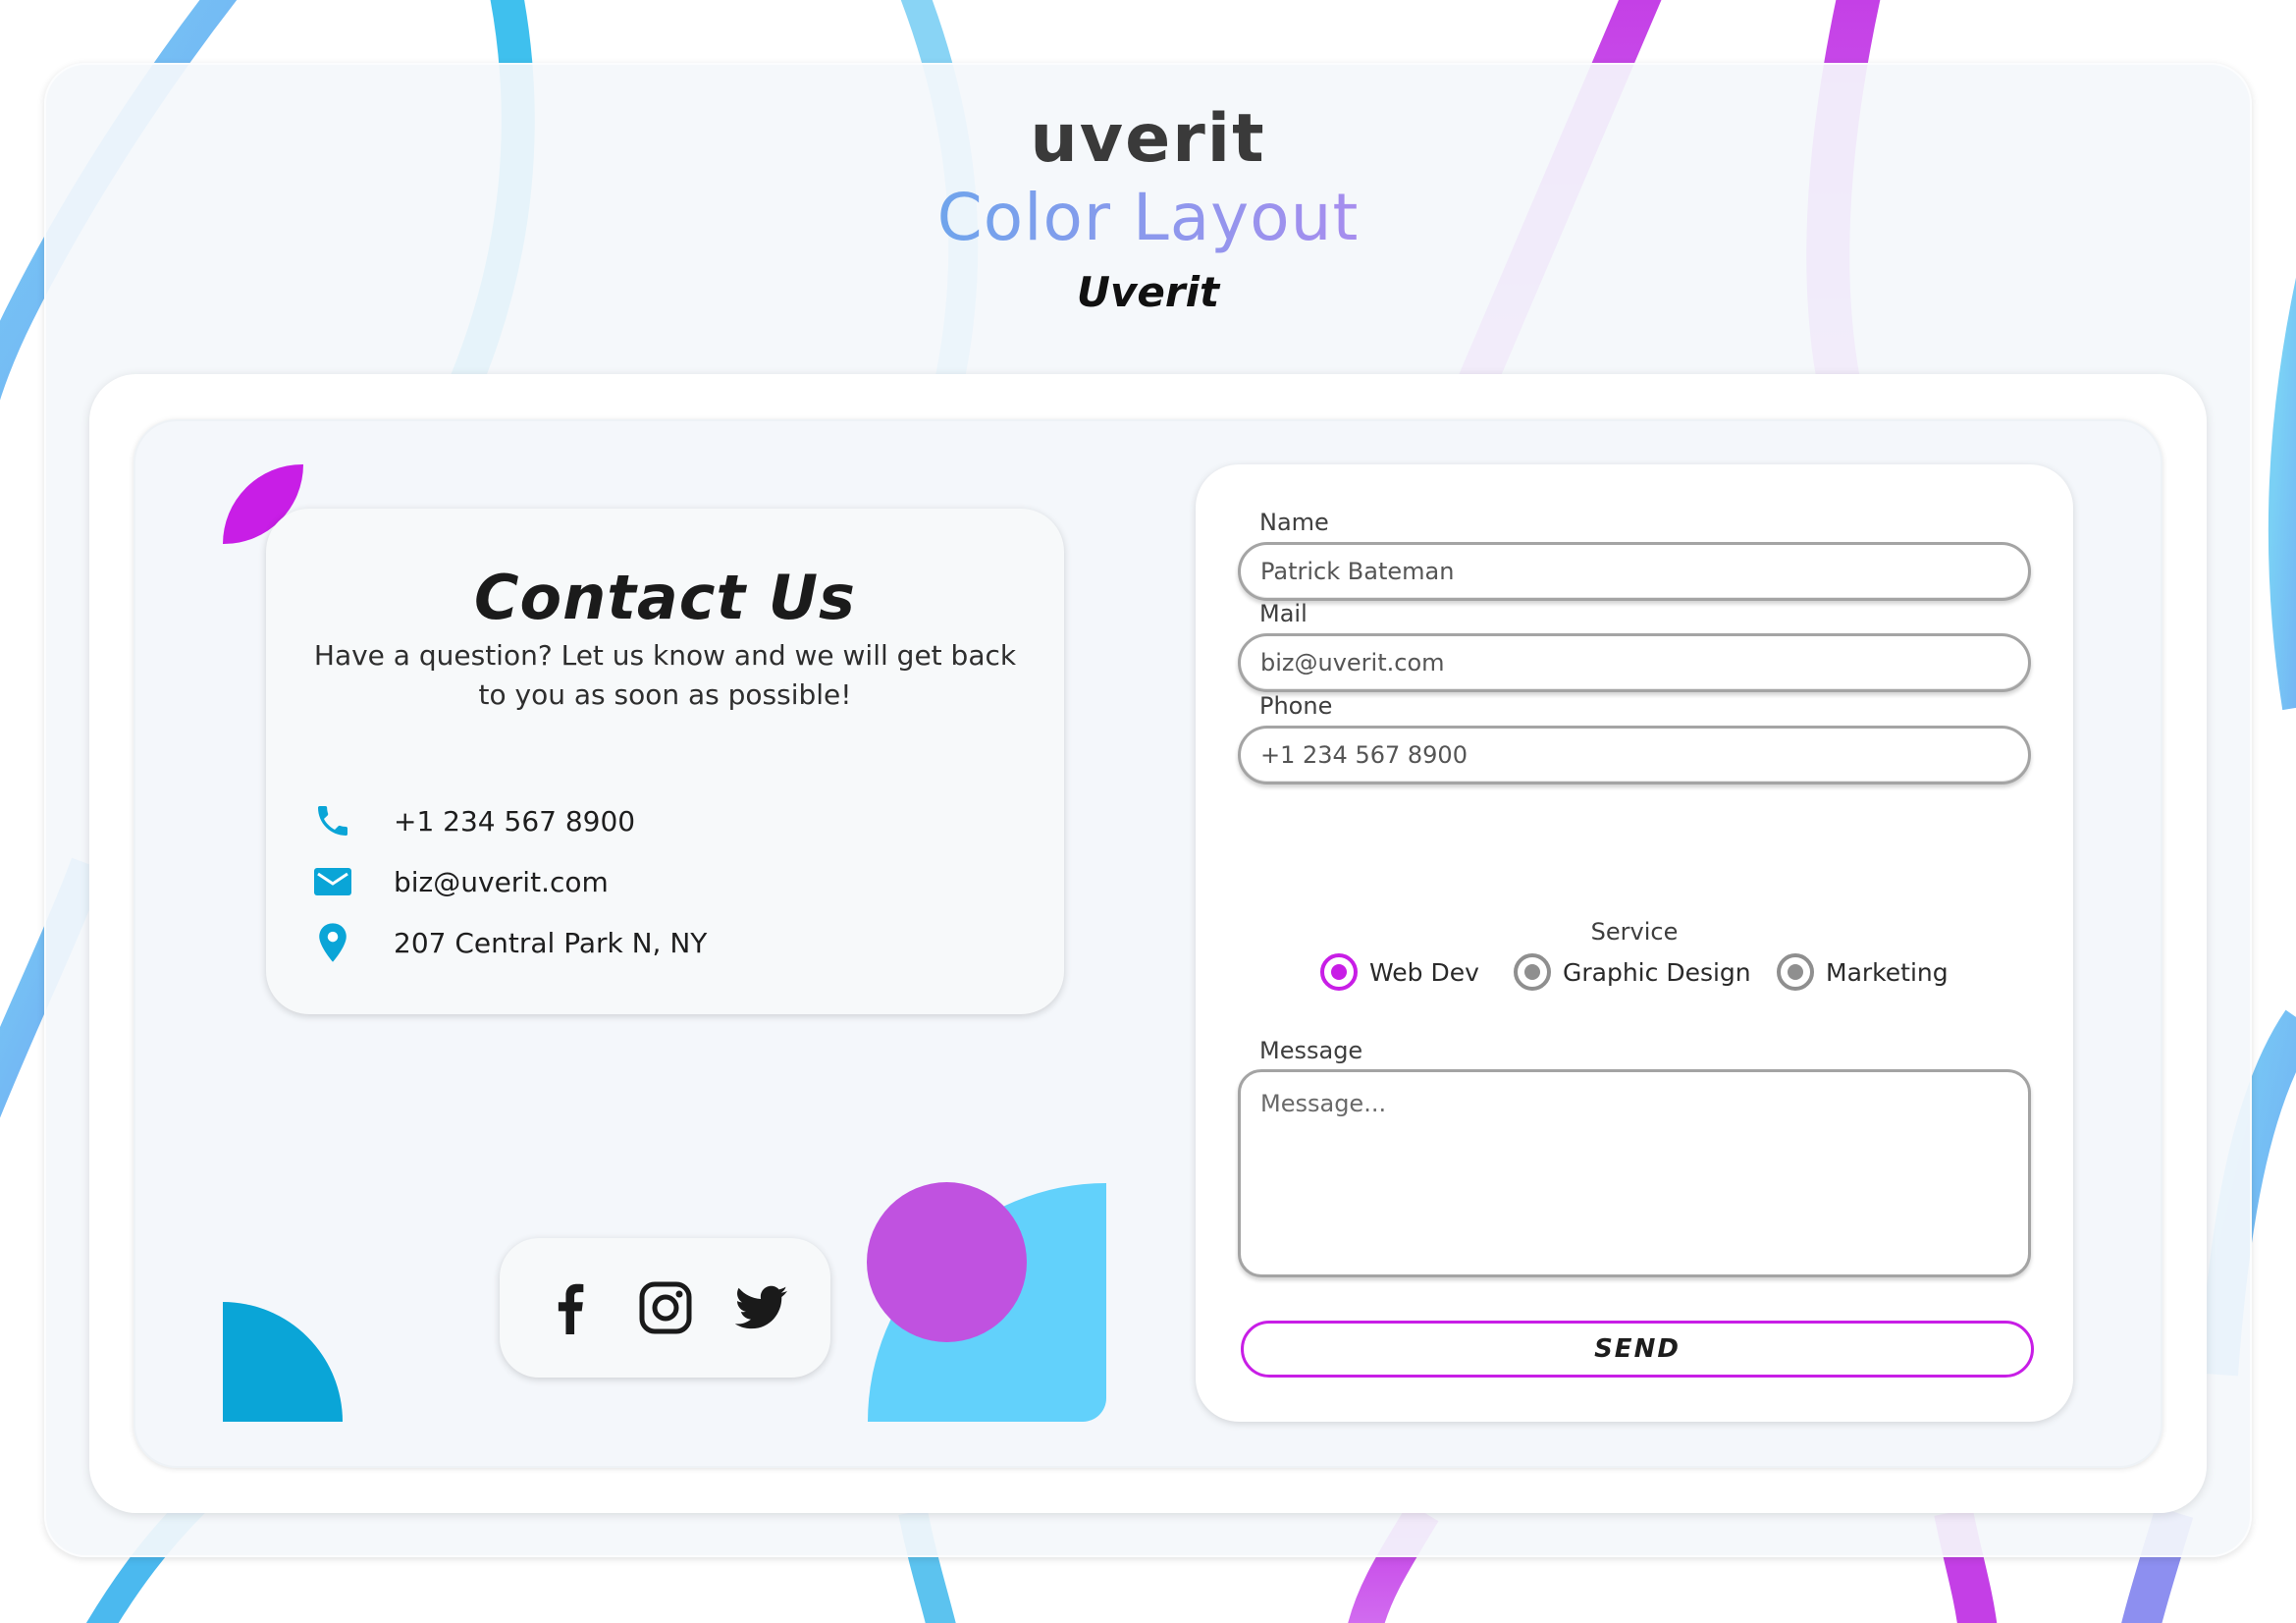 Image resolution: width=2296 pixels, height=1623 pixels. What do you see at coordinates (1148, 139) in the screenshot?
I see `uverit-logo: uverit` at bounding box center [1148, 139].